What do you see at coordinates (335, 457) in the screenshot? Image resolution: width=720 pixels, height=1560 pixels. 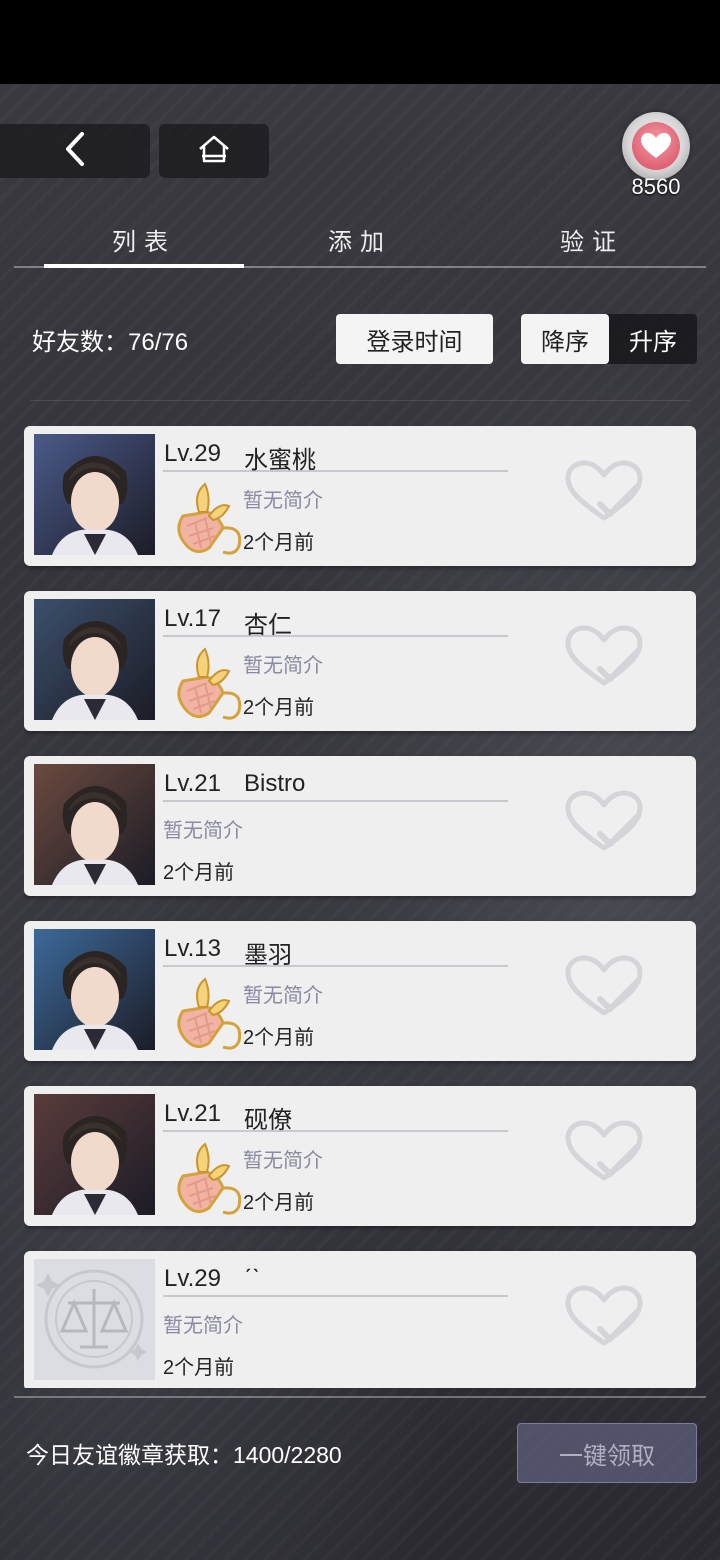 I see `name-row: Lv.29 水蜜桃` at bounding box center [335, 457].